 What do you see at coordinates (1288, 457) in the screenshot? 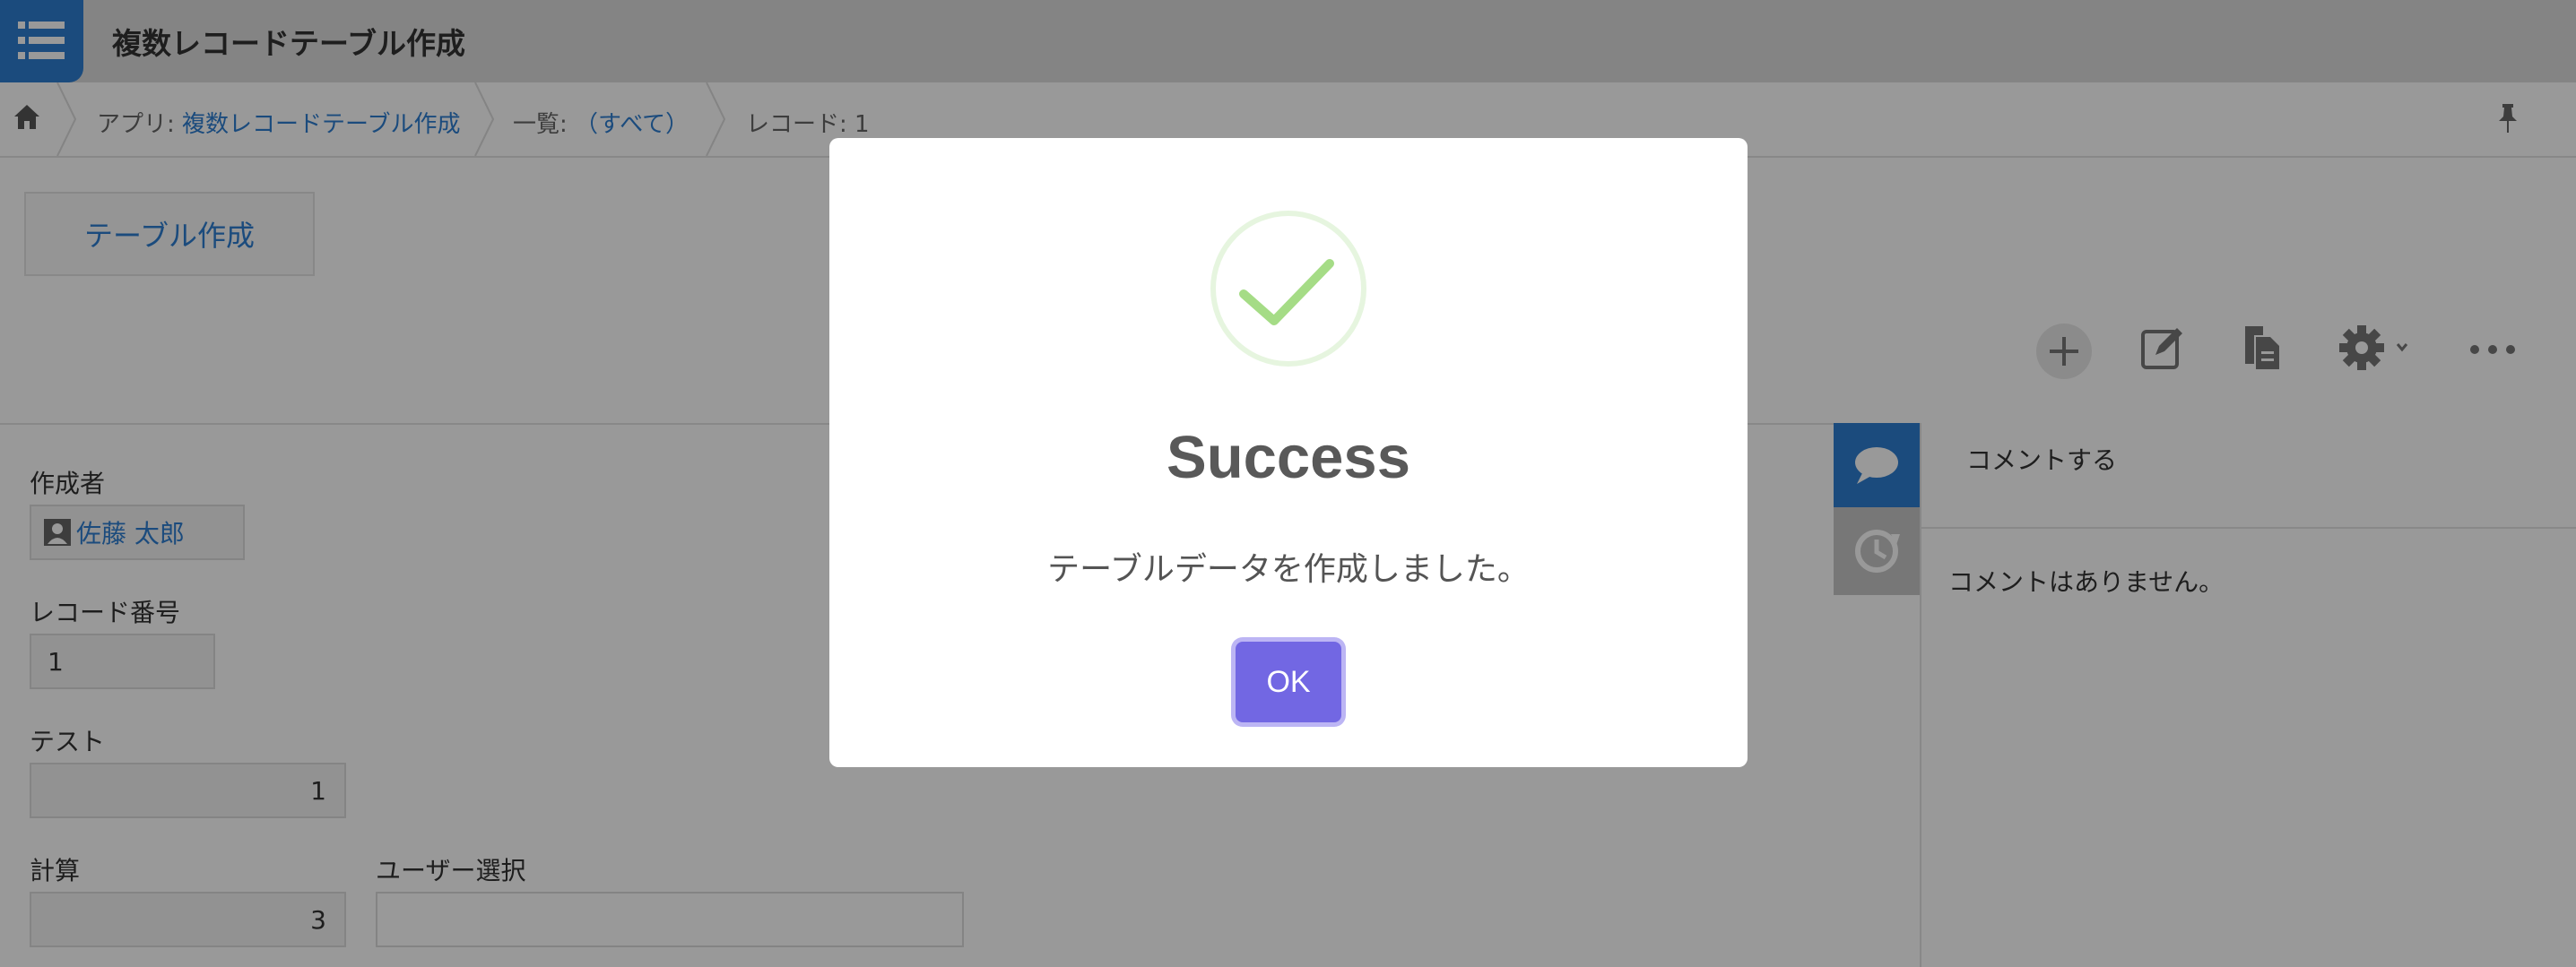
I see `dialog-title: Success` at bounding box center [1288, 457].